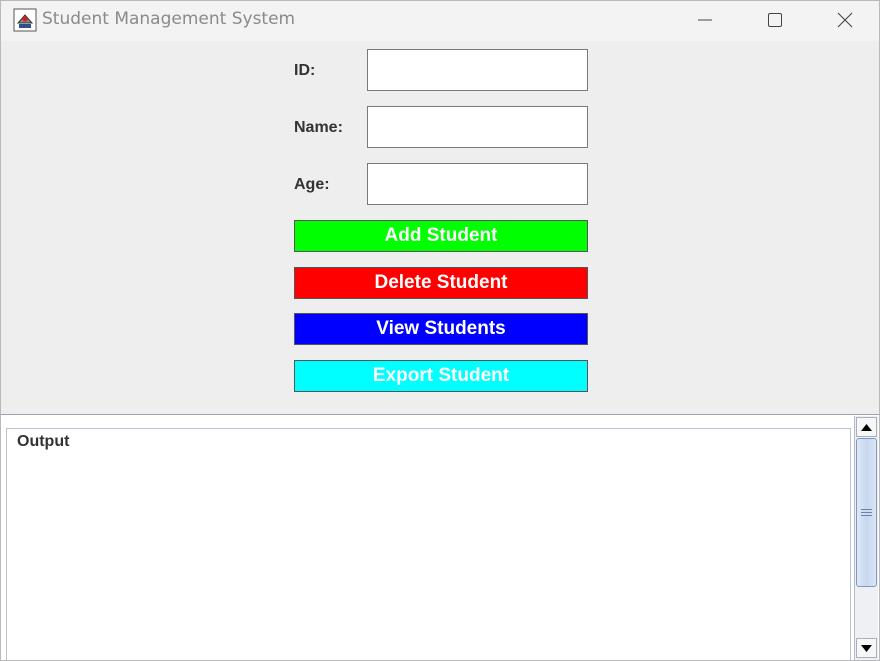  I want to click on close-button, so click(844, 20).